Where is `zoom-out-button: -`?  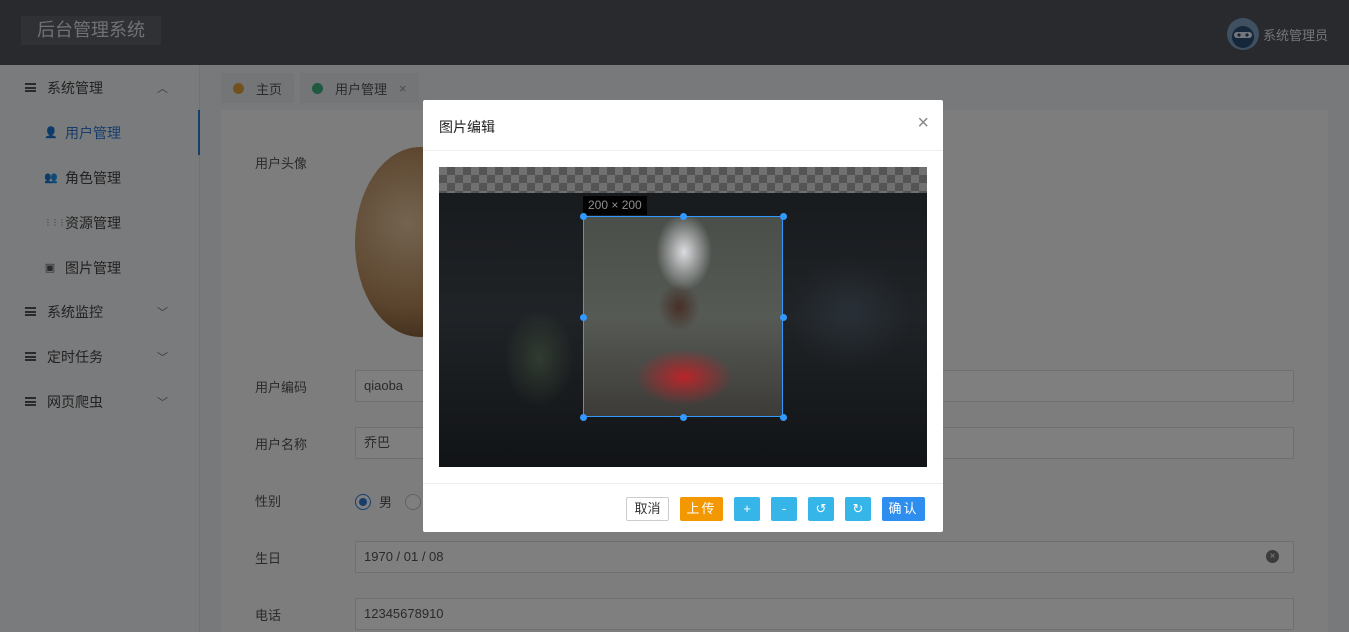 zoom-out-button: - is located at coordinates (784, 509).